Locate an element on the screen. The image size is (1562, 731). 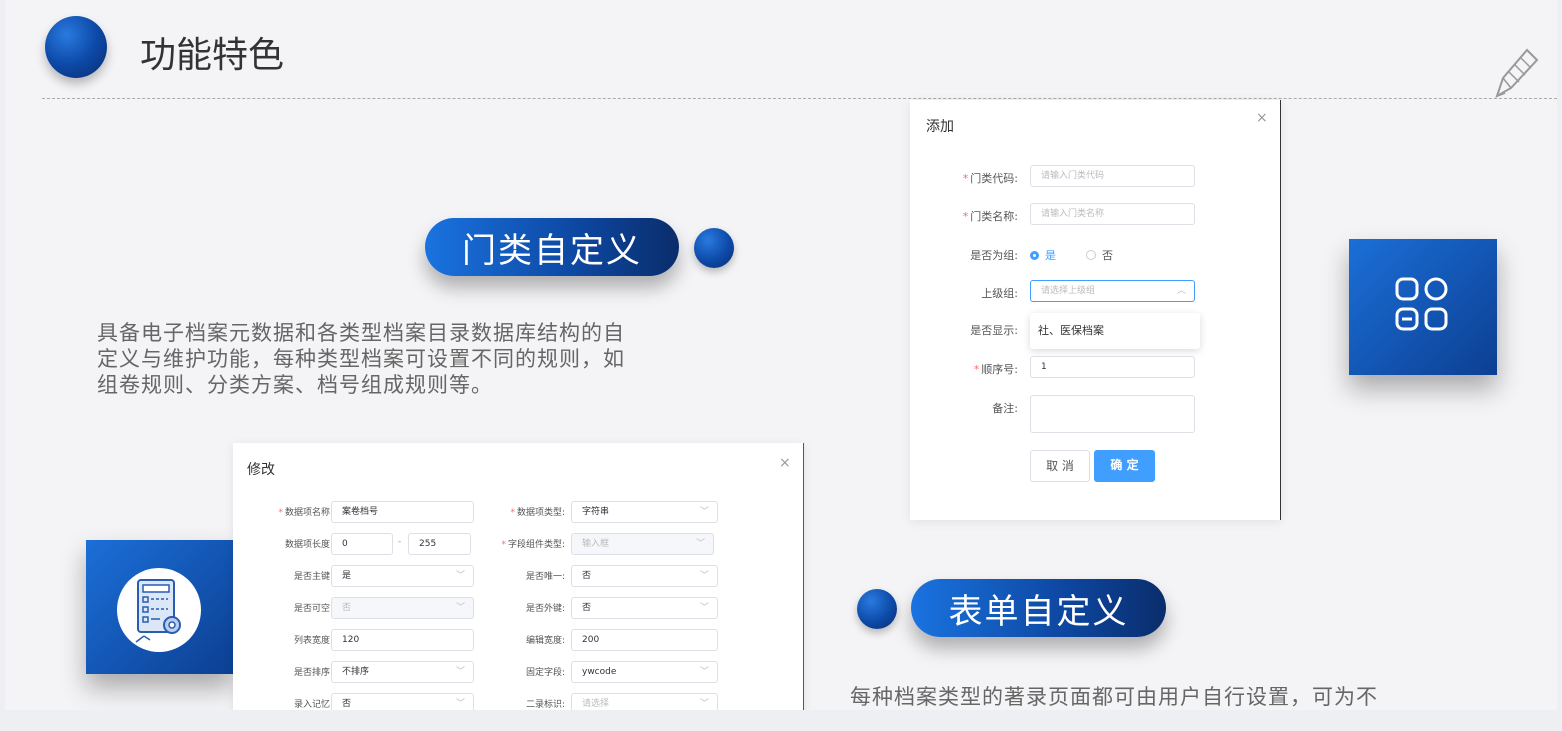
field-select: 是 ﹀ is located at coordinates (402, 576).